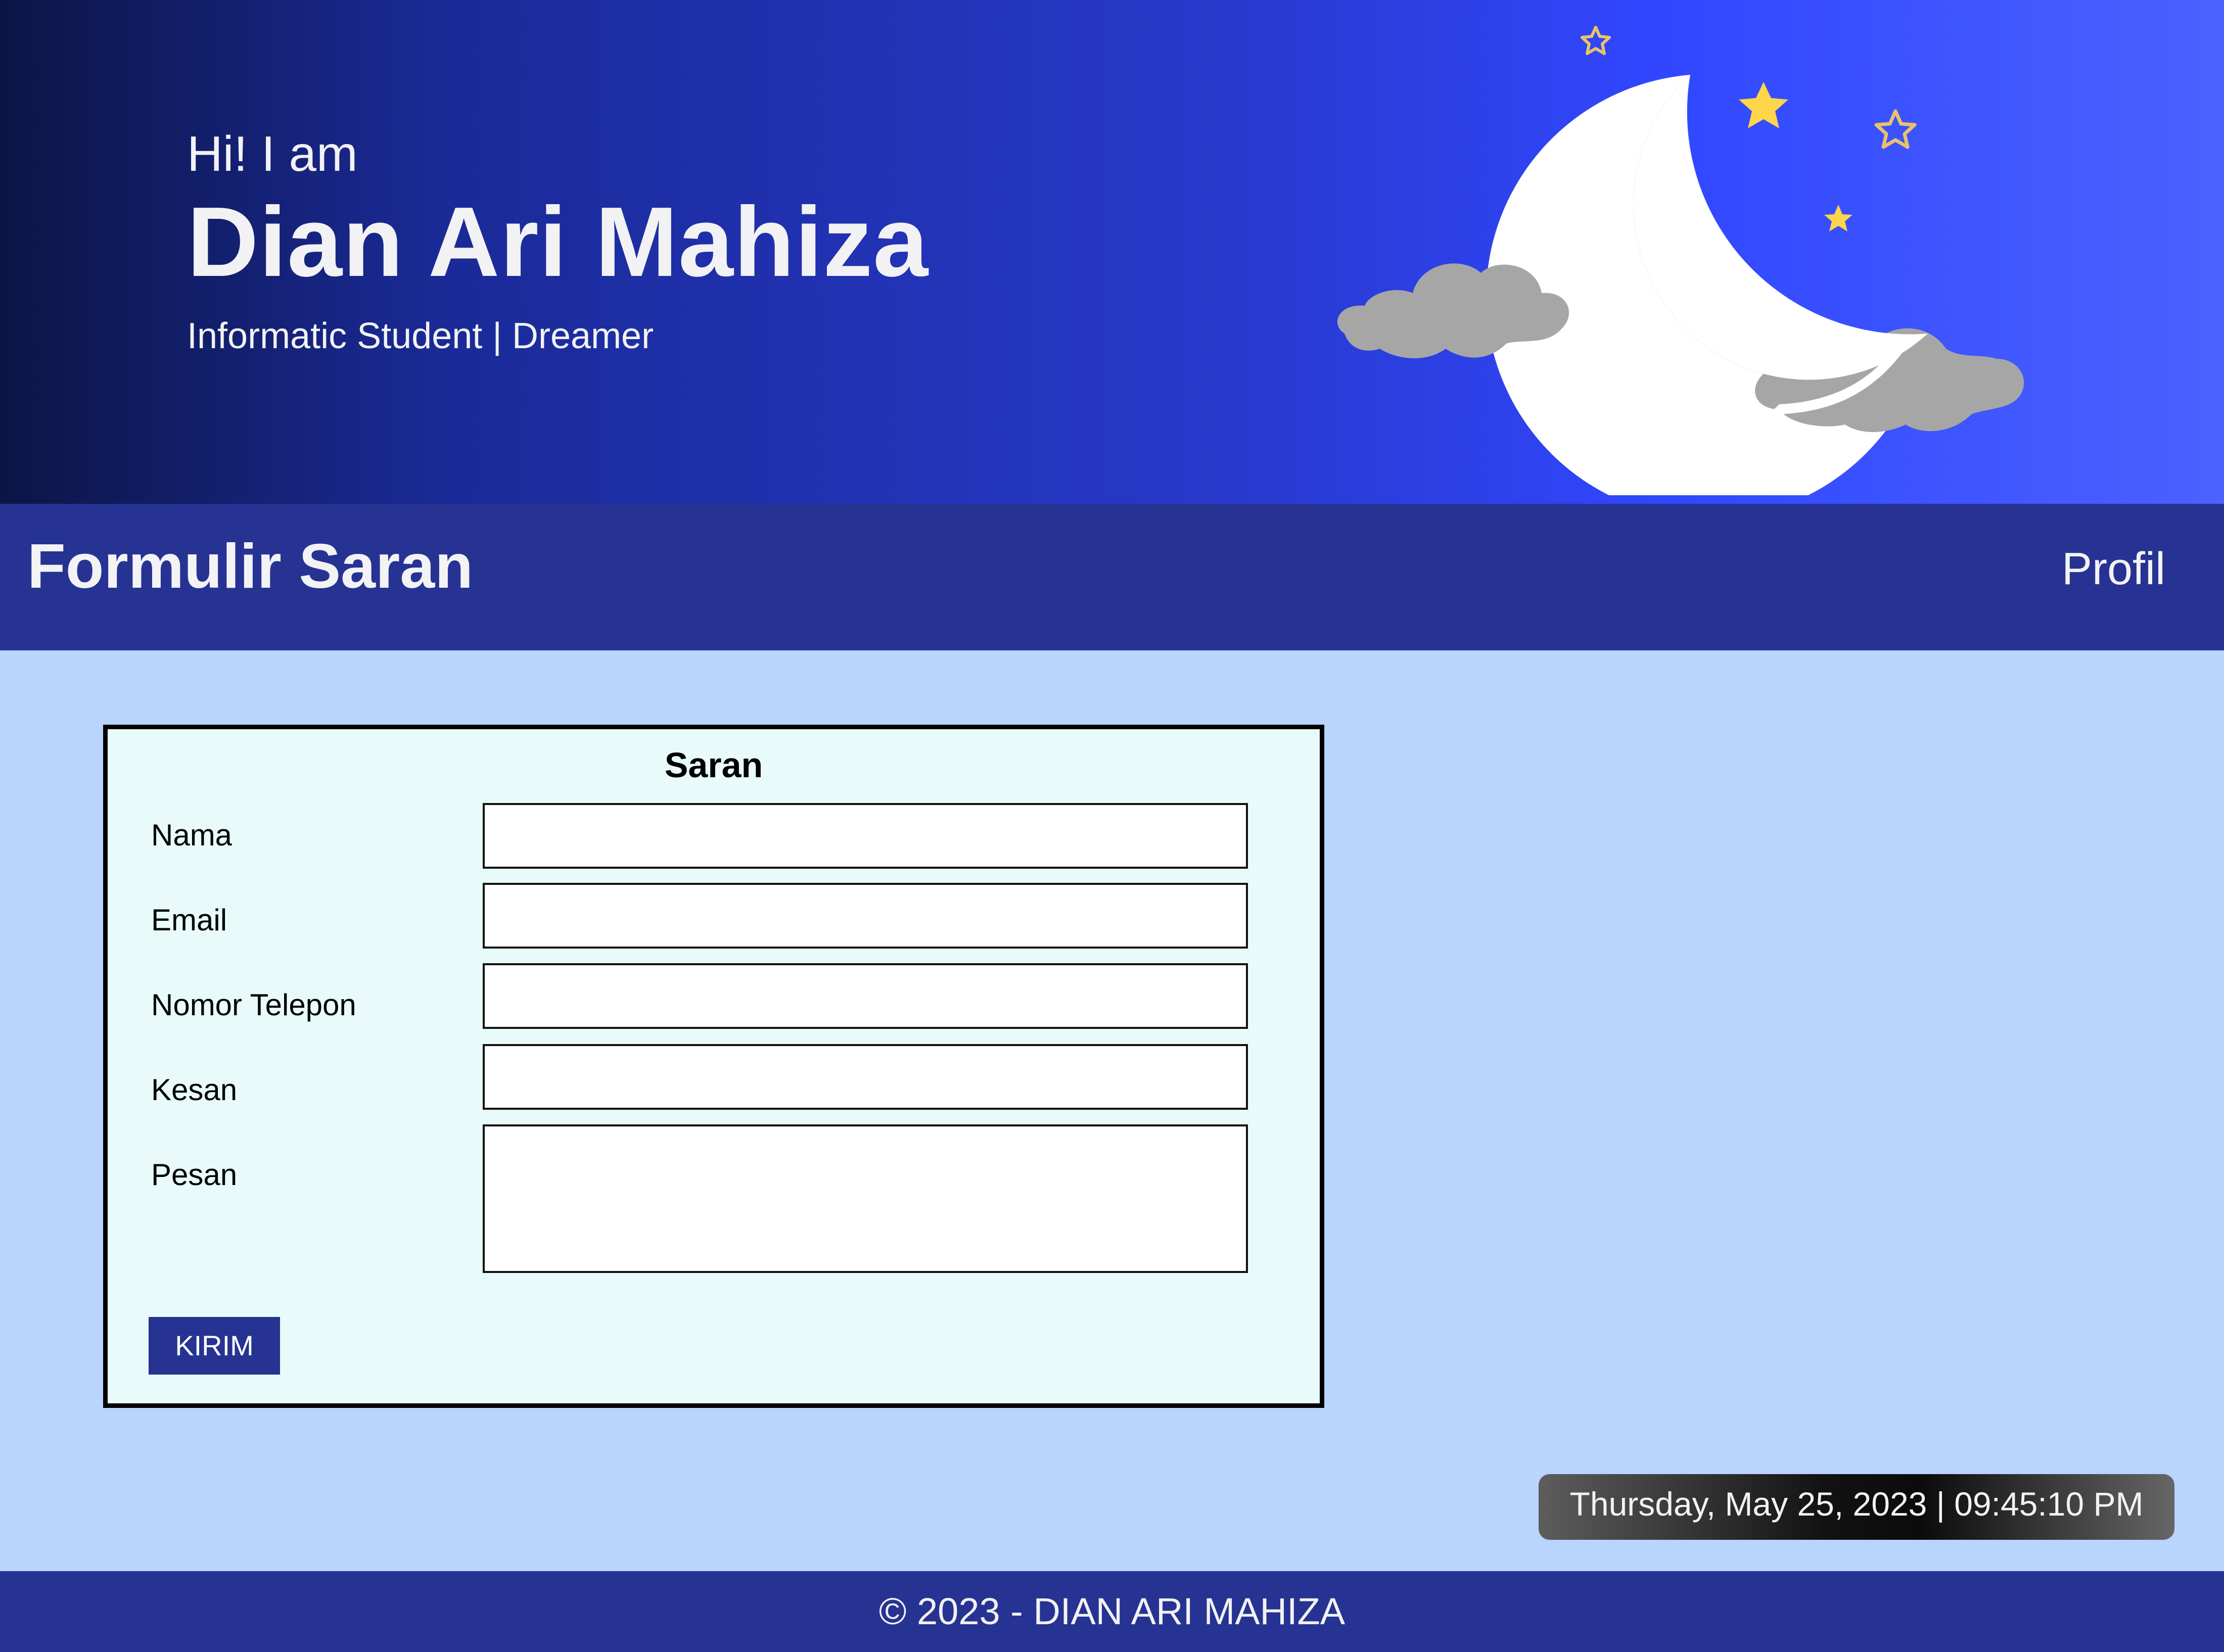 This screenshot has width=2224, height=1652. Describe the element at coordinates (713, 765) in the screenshot. I see `form-heading: Saran` at that location.